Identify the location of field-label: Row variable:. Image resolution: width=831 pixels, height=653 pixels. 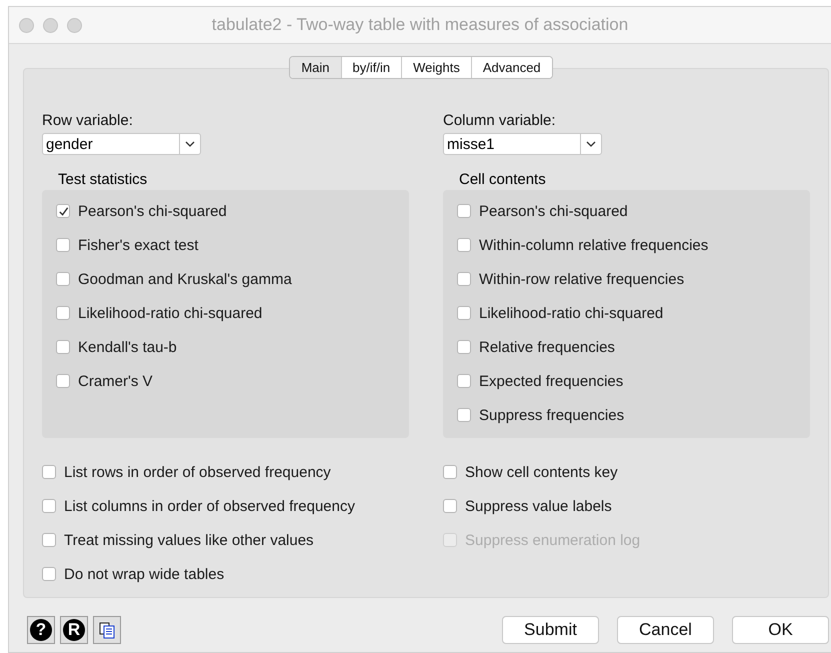
(88, 120).